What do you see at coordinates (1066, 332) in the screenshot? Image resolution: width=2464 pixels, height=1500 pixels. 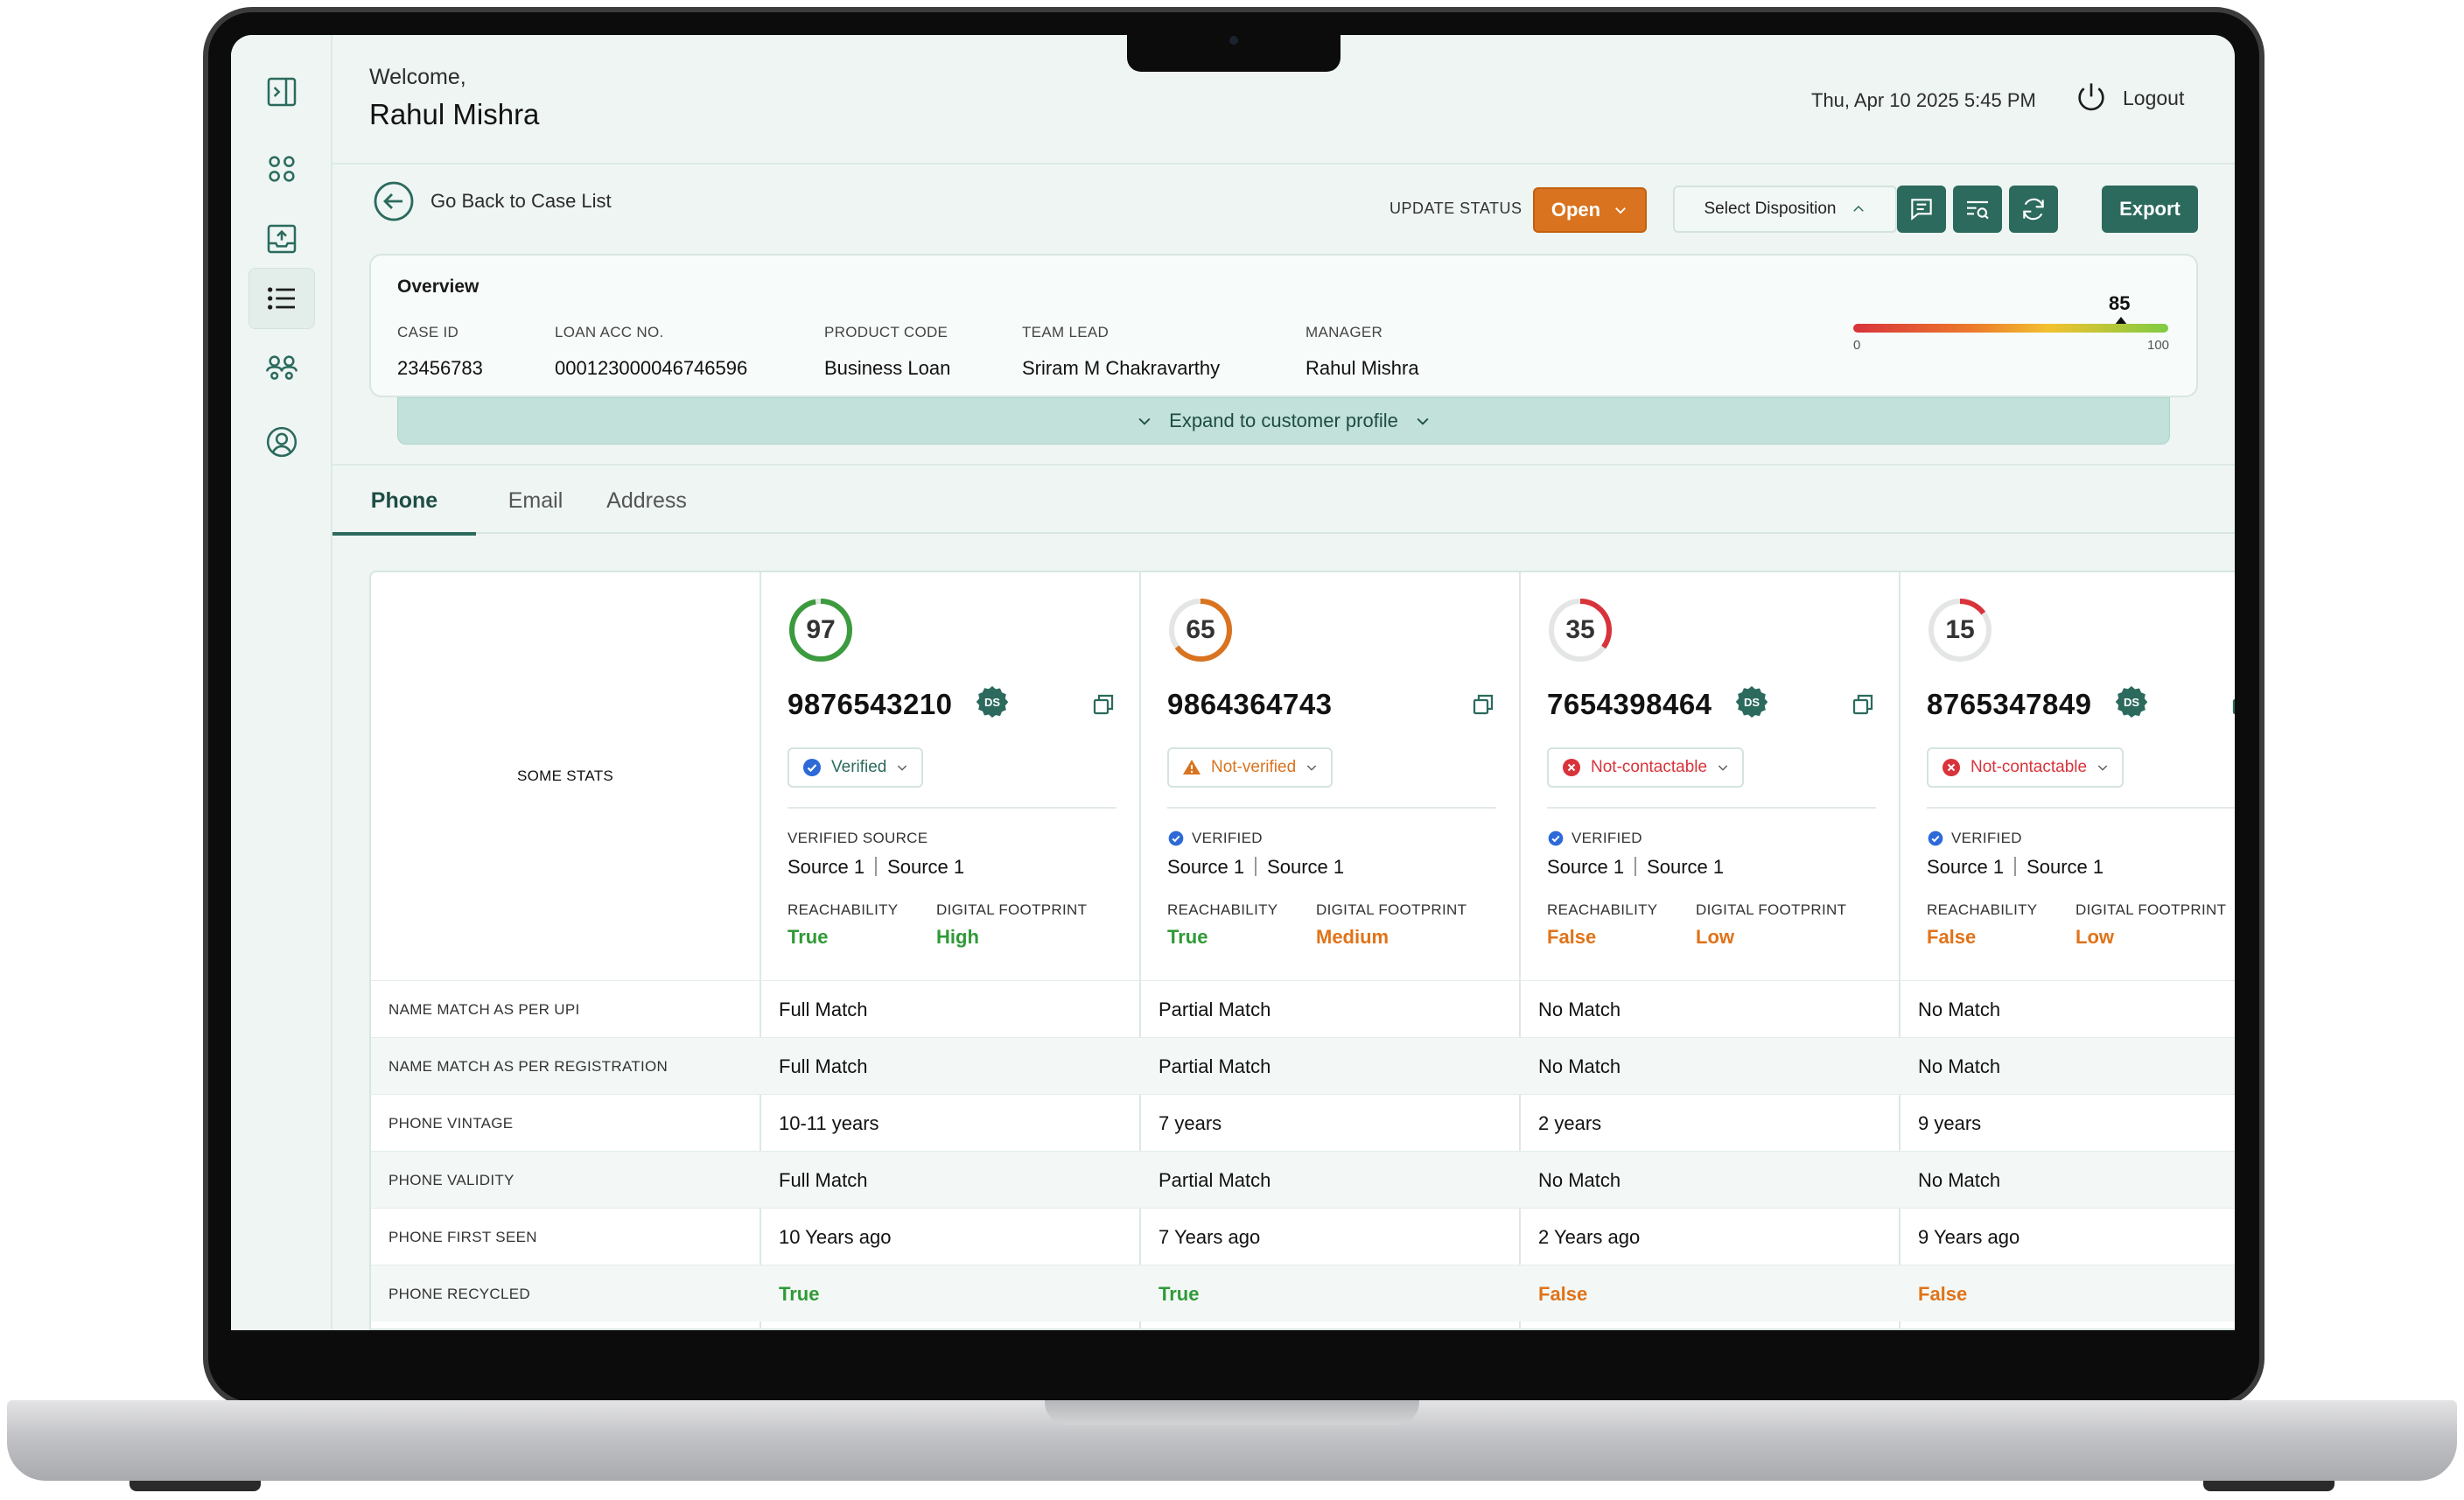 I see `field-label: TEAM LEAD` at bounding box center [1066, 332].